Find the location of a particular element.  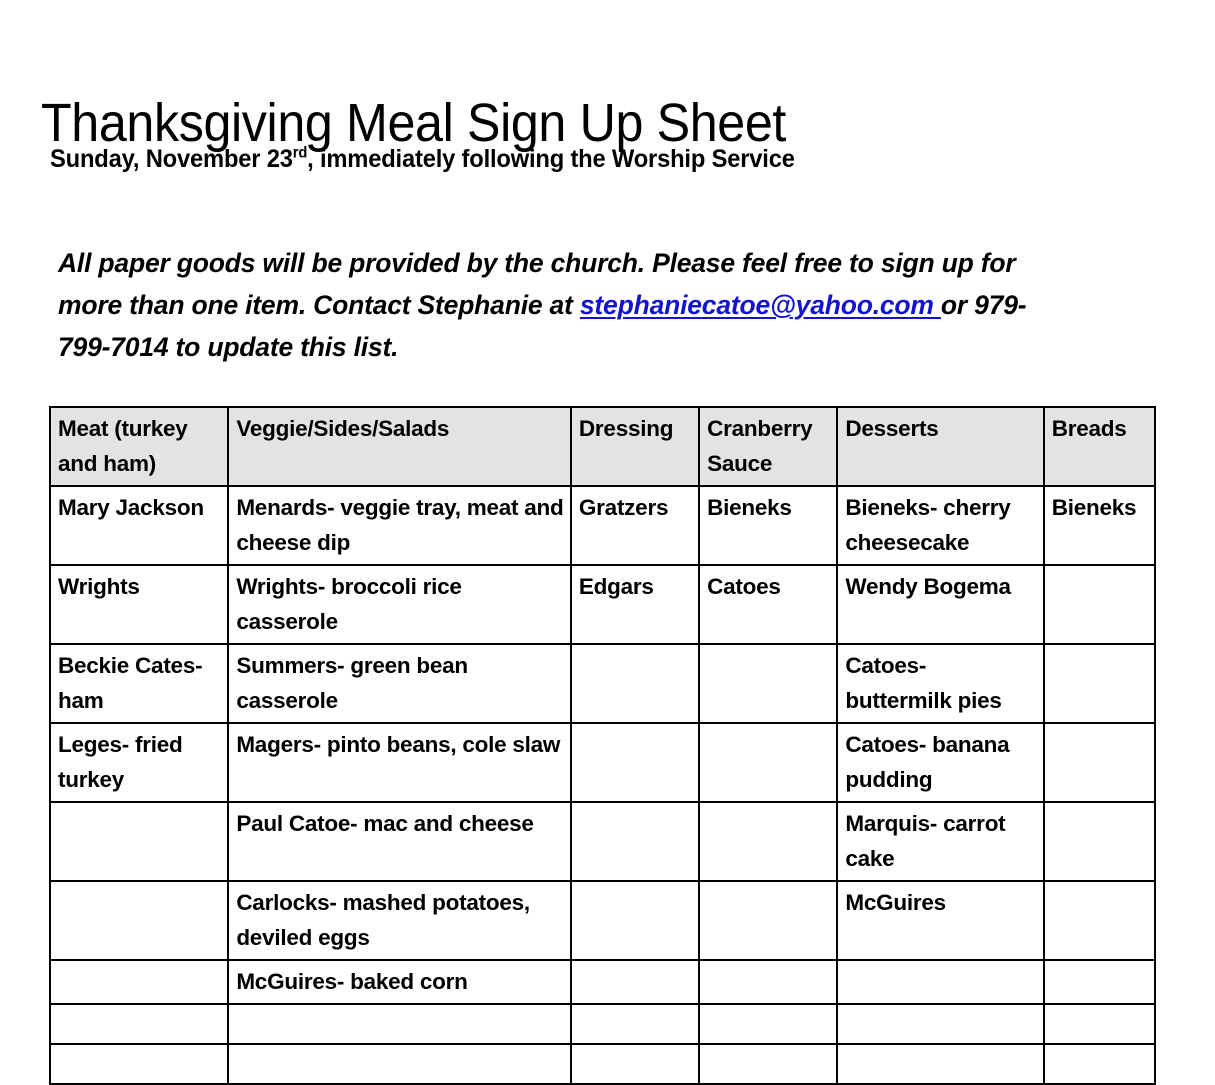

cell-meat: Mary Jackson is located at coordinates (139, 525).